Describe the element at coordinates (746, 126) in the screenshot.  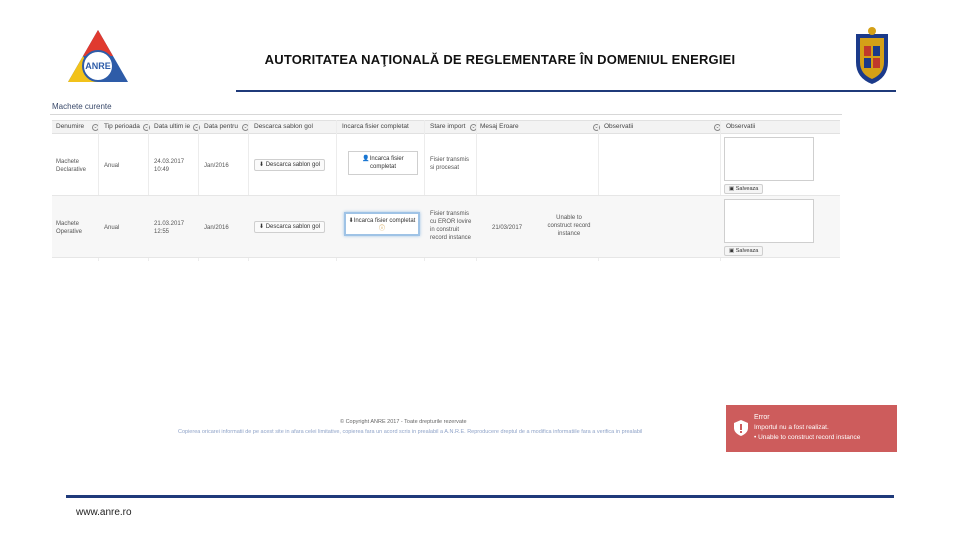
I see `col-header-notes-2: Observatii` at that location.